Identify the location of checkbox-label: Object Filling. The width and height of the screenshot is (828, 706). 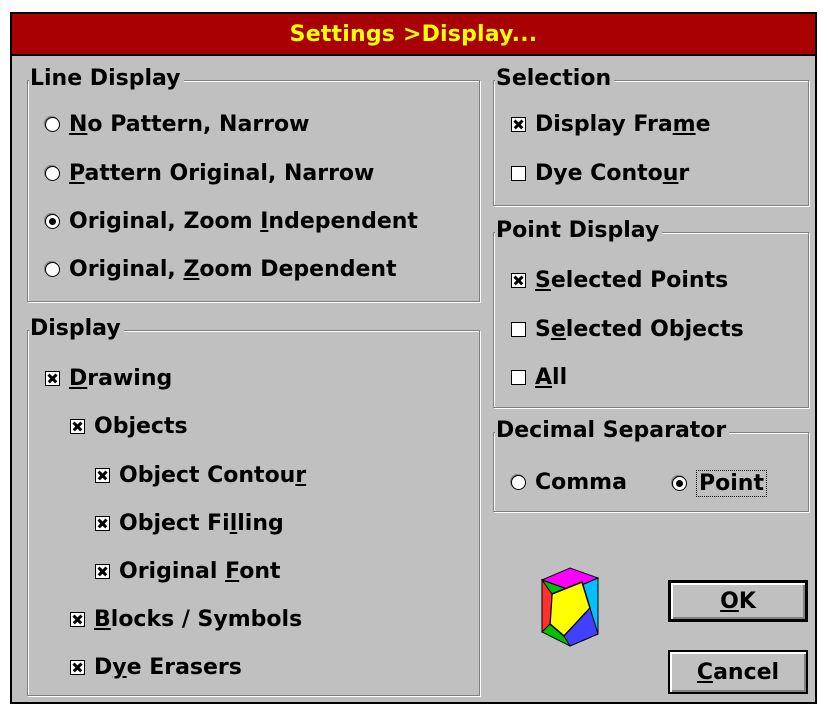
(201, 523).